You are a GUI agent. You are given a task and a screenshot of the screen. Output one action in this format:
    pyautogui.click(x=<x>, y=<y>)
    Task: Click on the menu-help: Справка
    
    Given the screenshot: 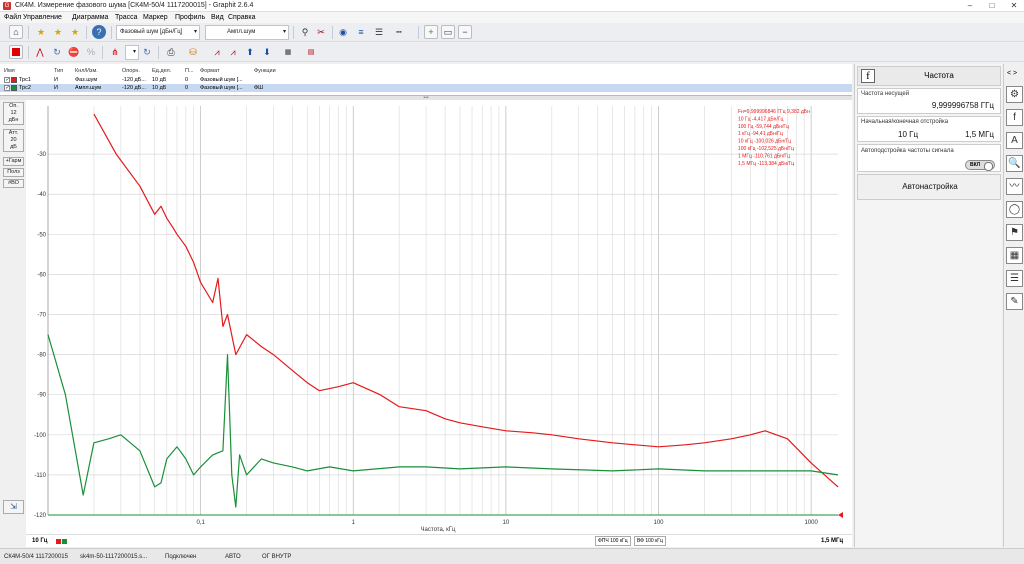 What is the action you would take?
    pyautogui.click(x=241, y=17)
    